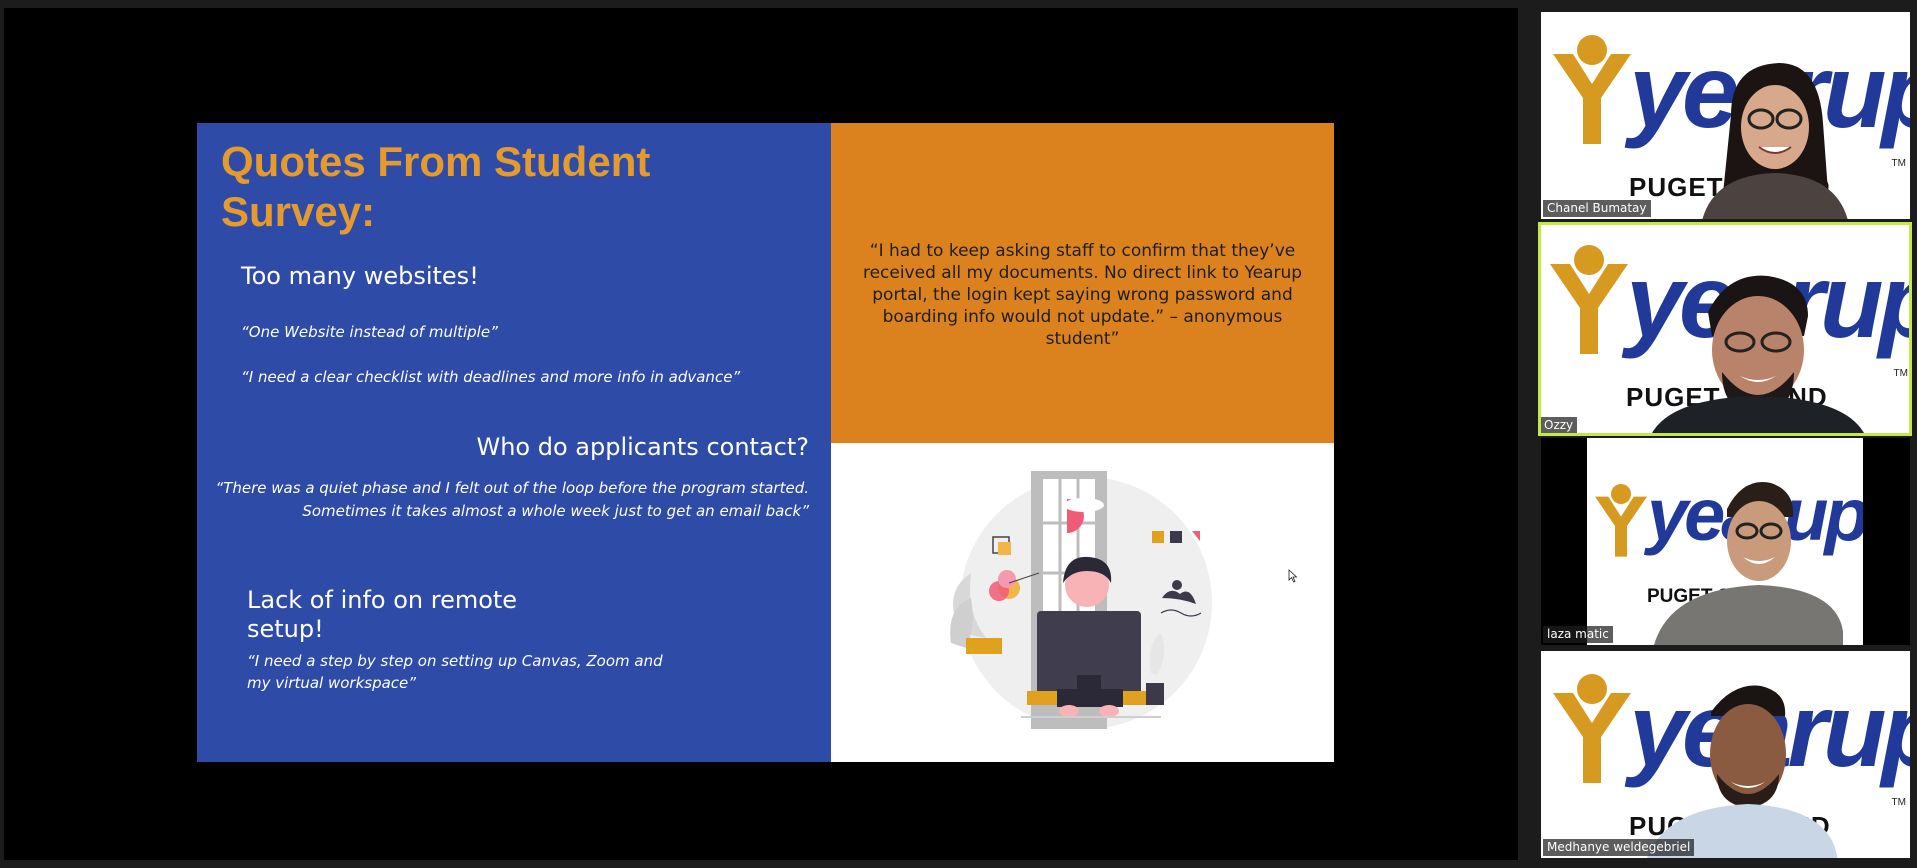 The height and width of the screenshot is (868, 1917). What do you see at coordinates (382, 614) in the screenshot?
I see `section-heading-remote-setup: Lack of info on remote setup!` at bounding box center [382, 614].